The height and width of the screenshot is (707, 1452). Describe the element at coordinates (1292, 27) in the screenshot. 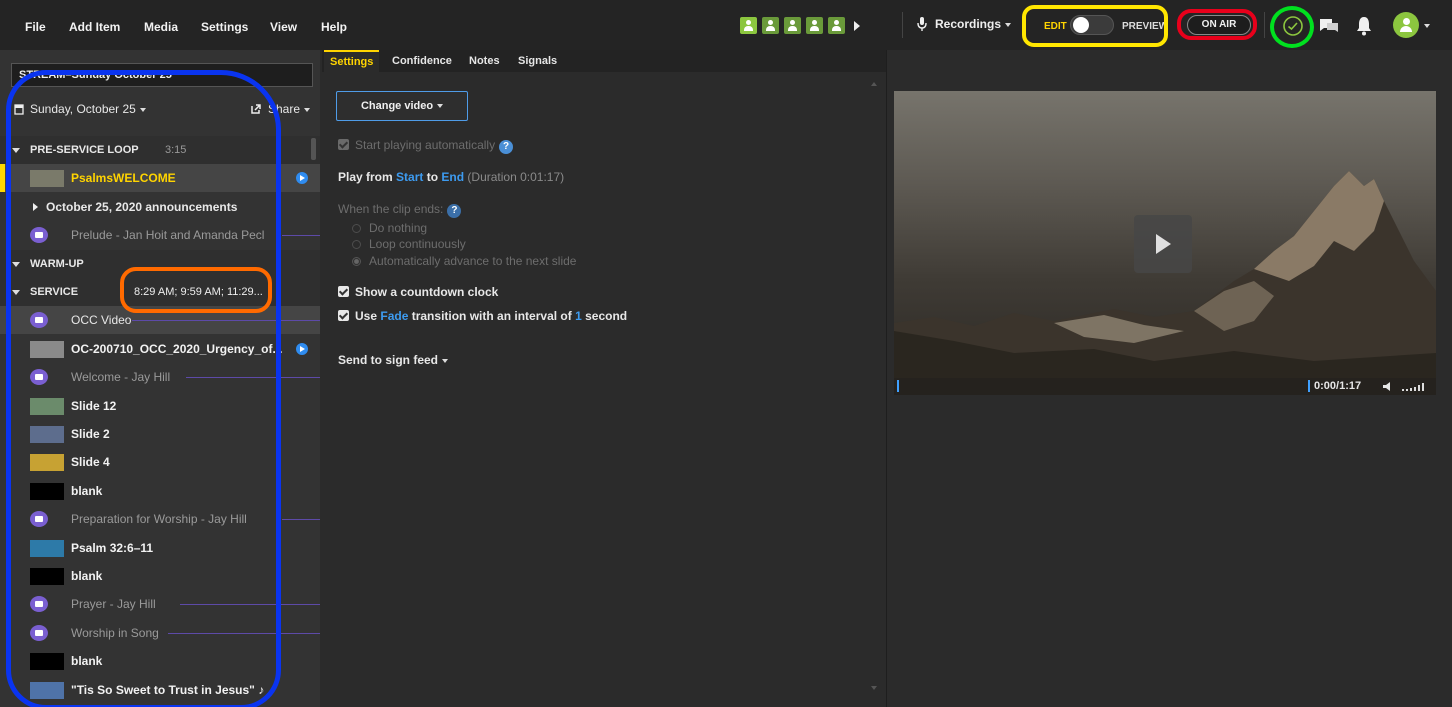

I see `status-highlight` at that location.